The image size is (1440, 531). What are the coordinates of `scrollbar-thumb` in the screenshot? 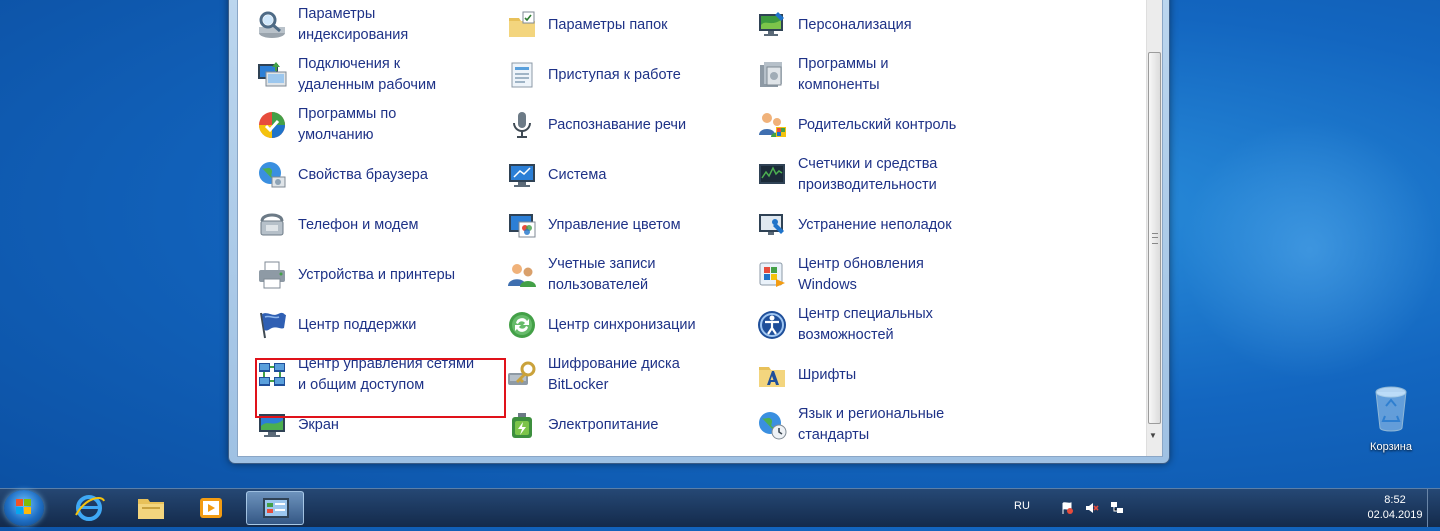 It's located at (1154, 238).